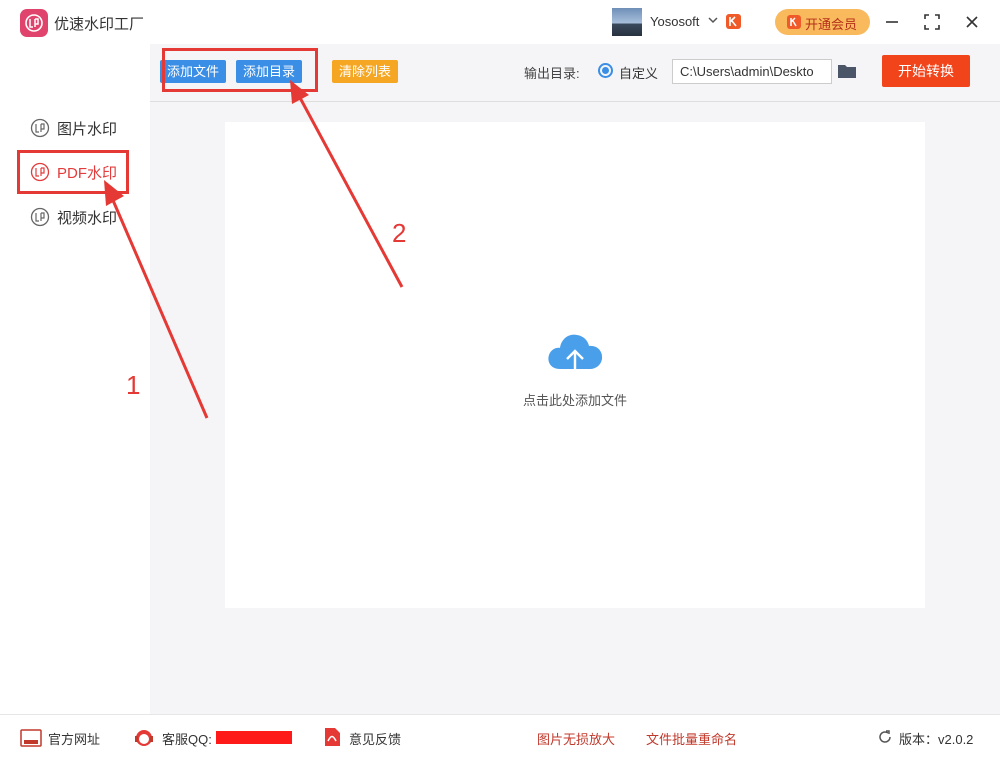 The image size is (1000, 760). Describe the element at coordinates (31, 738) in the screenshot. I see `website-icon` at that location.